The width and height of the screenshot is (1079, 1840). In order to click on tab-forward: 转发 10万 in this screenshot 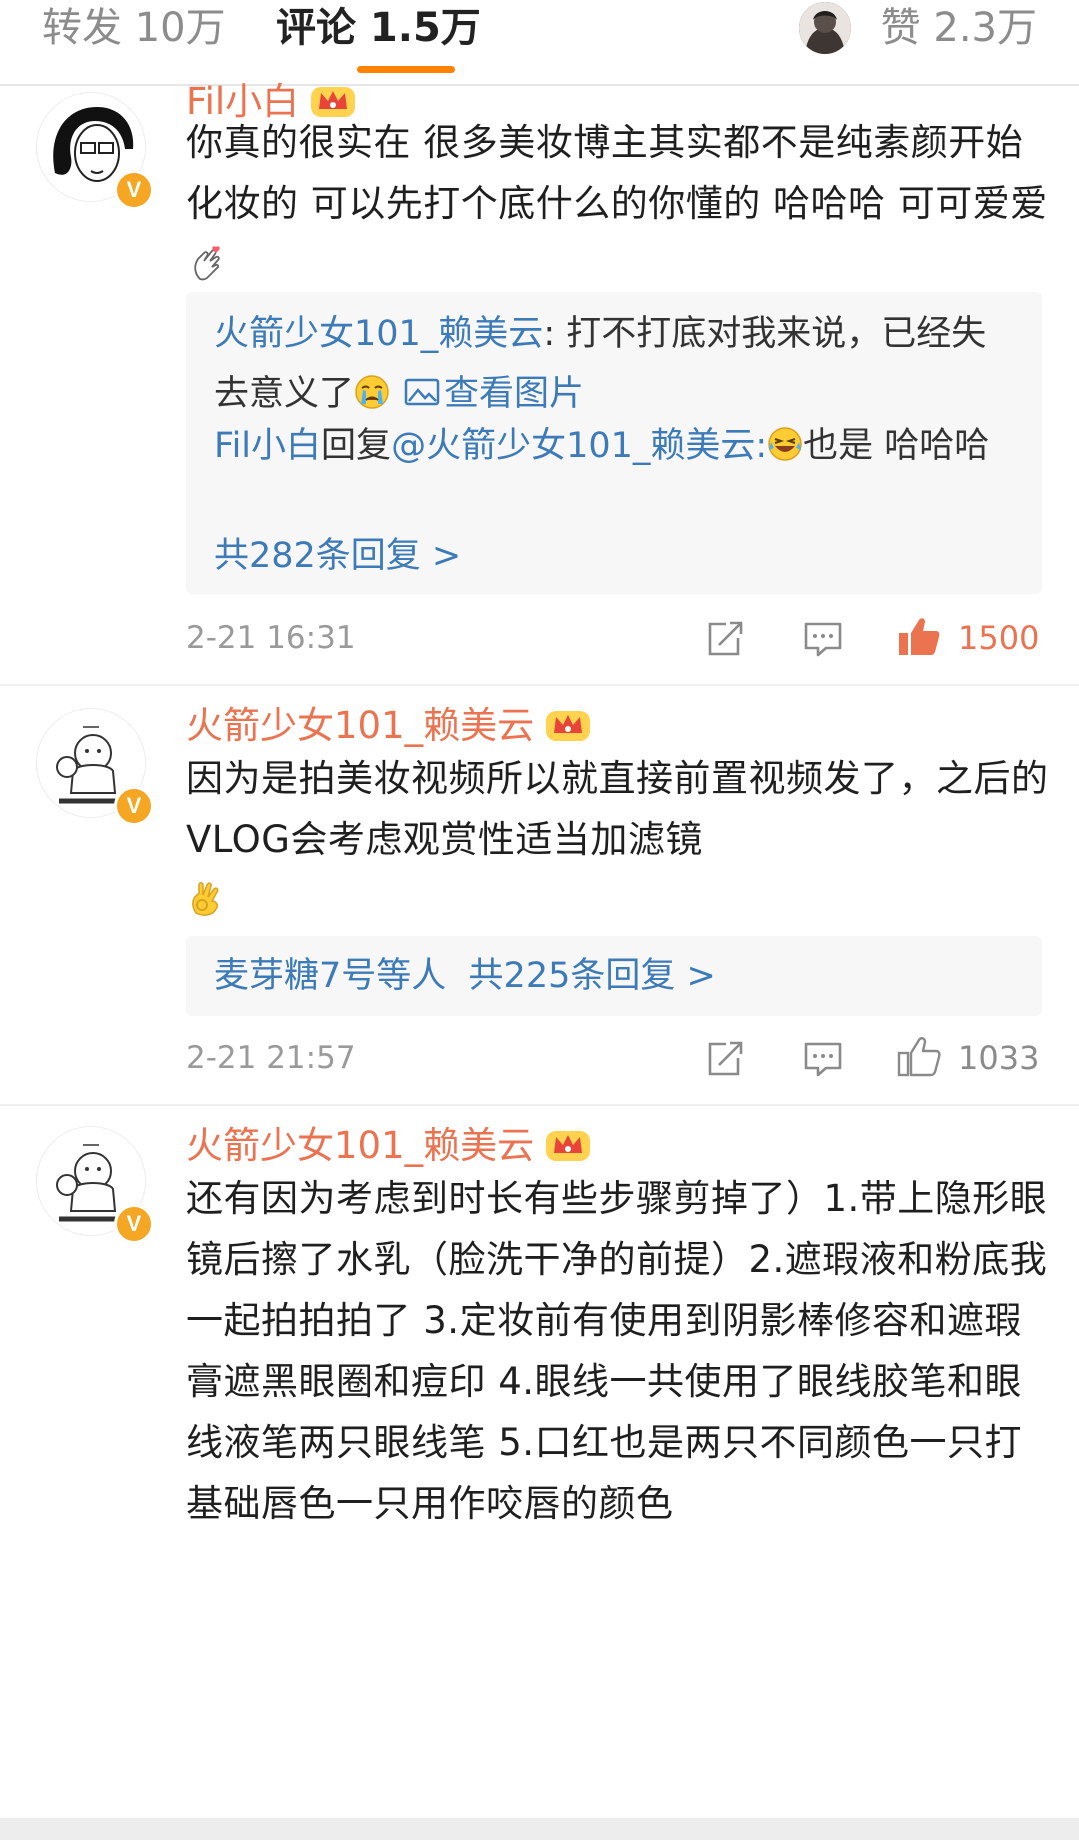, I will do `click(134, 28)`.